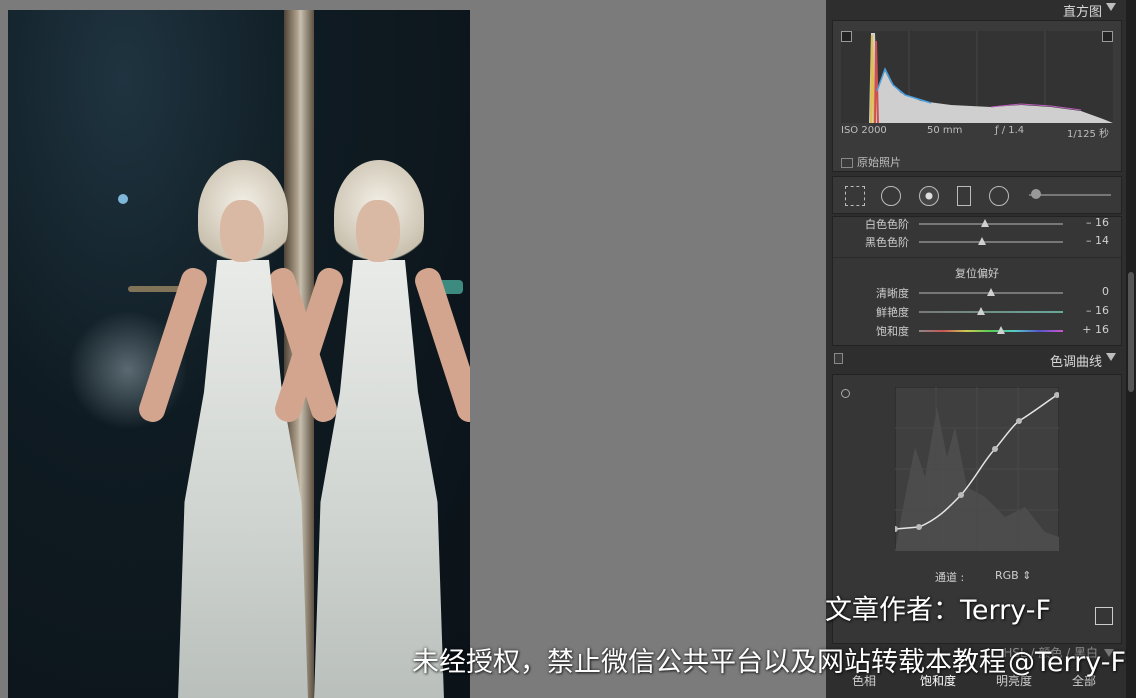  Describe the element at coordinates (991, 331) in the screenshot. I see `saturation-slider-track` at that location.